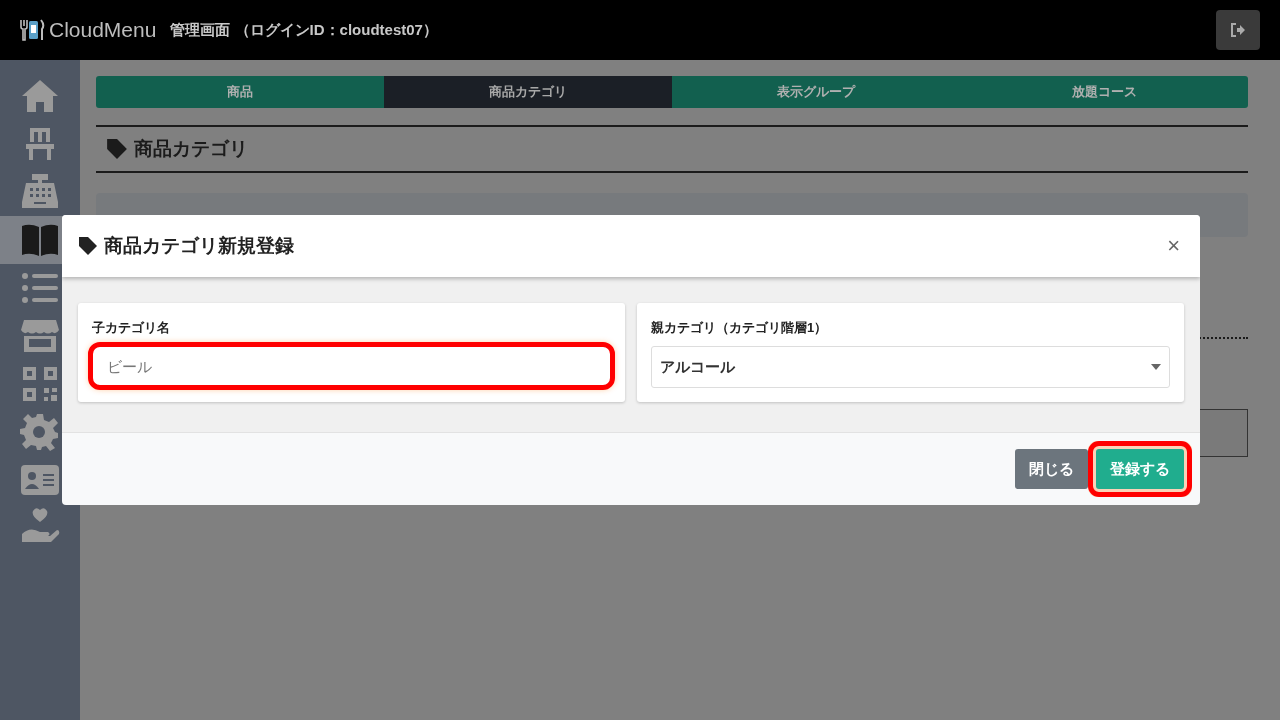  I want to click on tab: 商品カテゴリ, so click(528, 92).